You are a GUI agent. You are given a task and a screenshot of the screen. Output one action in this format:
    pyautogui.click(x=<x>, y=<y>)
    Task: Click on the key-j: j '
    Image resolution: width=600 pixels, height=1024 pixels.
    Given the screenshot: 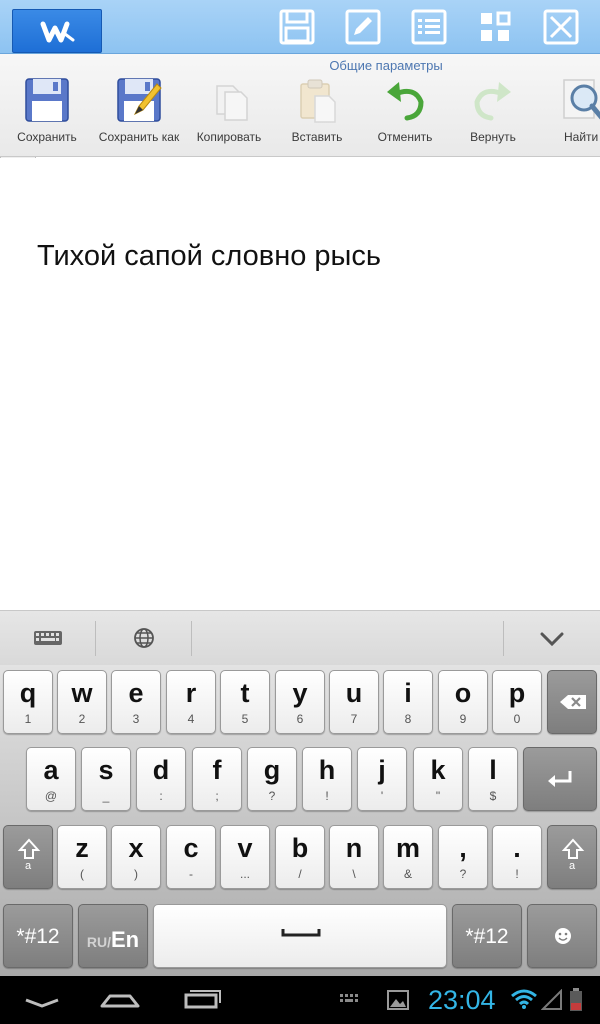 What is the action you would take?
    pyautogui.click(x=382, y=779)
    